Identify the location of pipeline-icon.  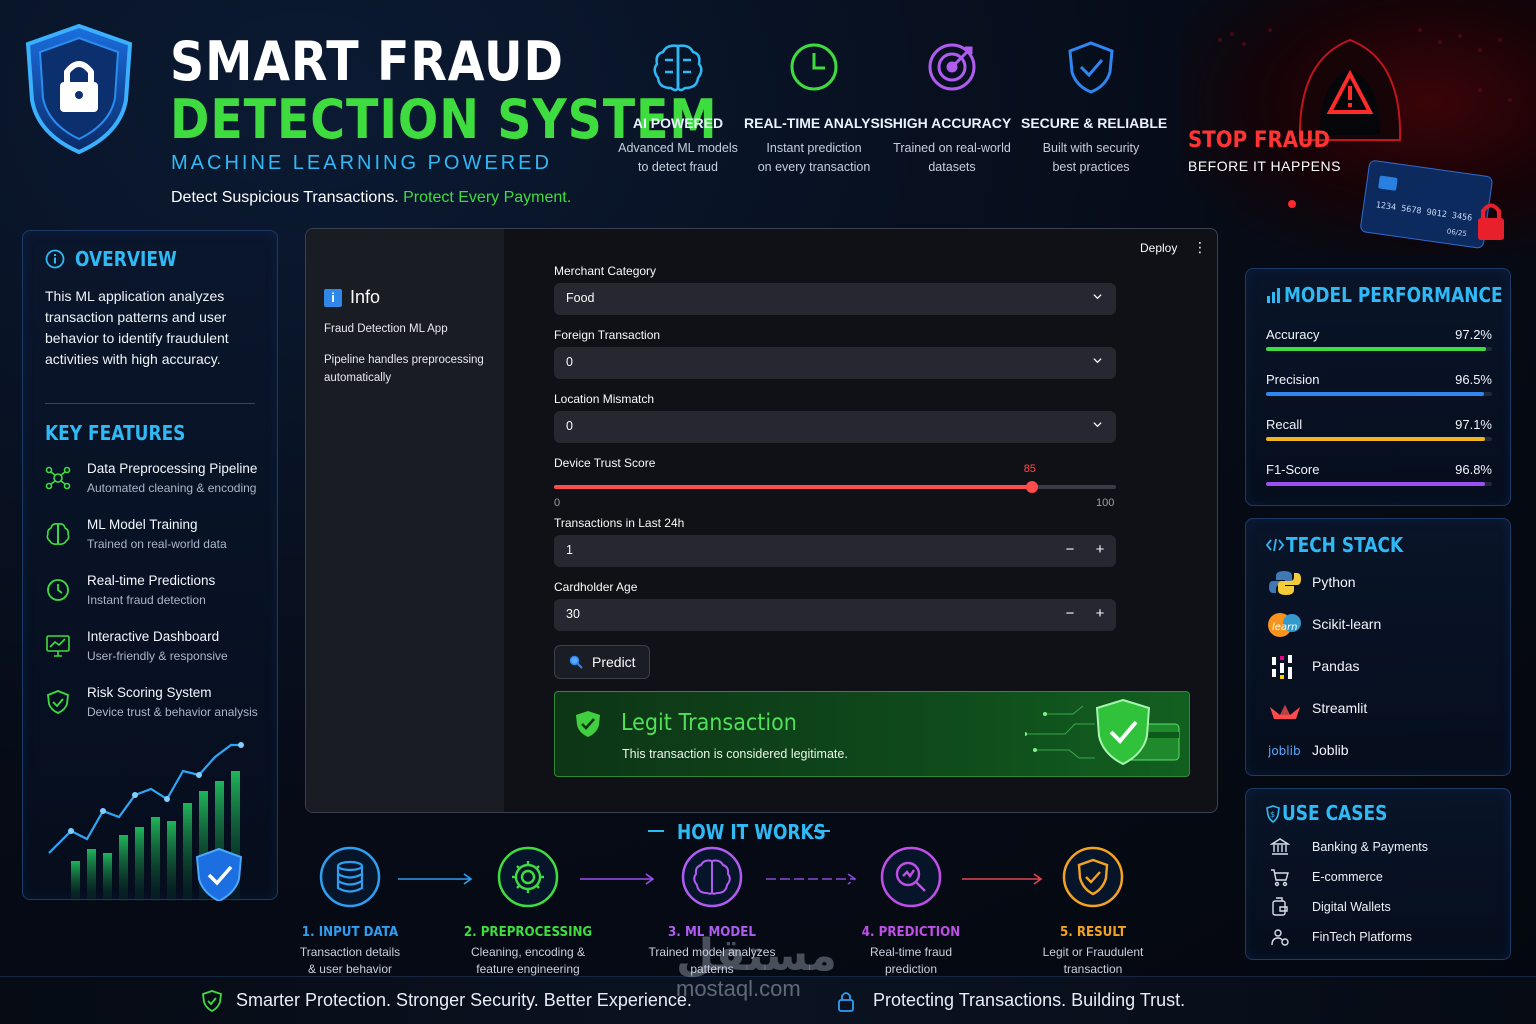
(58, 478).